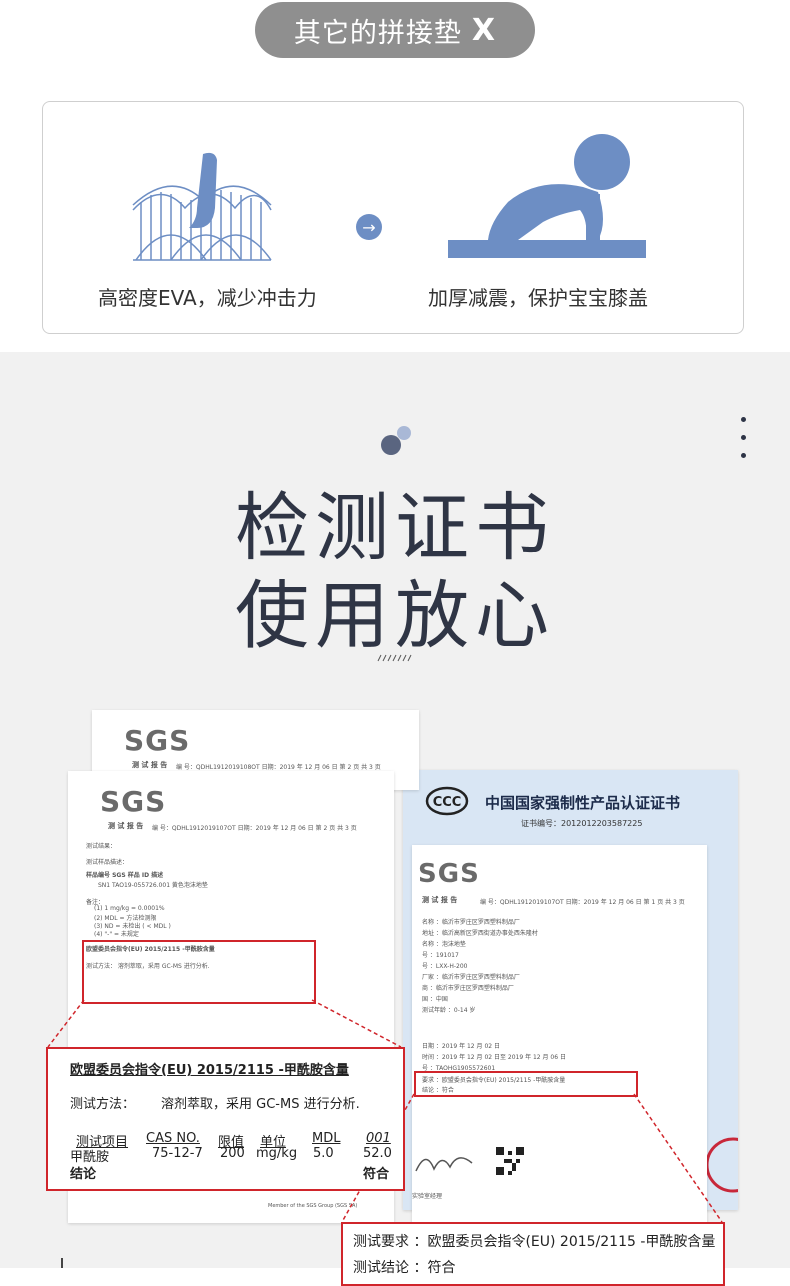 The image size is (790, 1286). What do you see at coordinates (404, 1268) in the screenshot?
I see `conclusion-line: 测试结论 ：符合` at bounding box center [404, 1268].